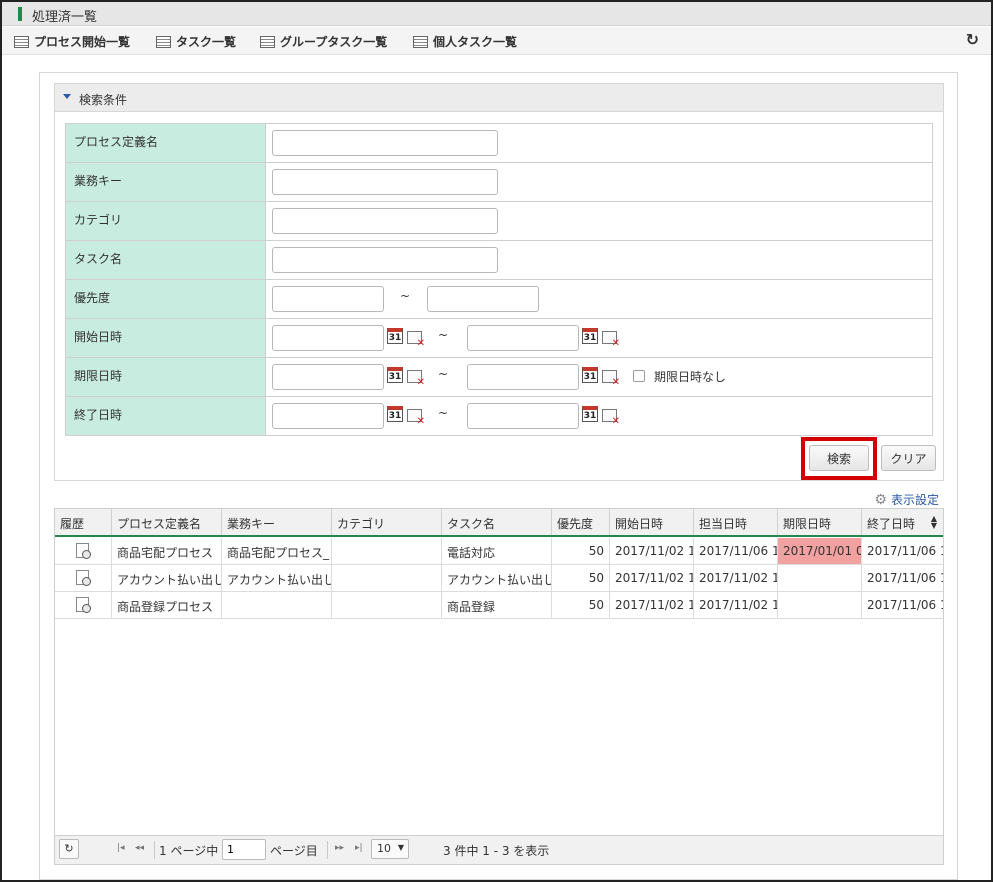 This screenshot has width=993, height=882. I want to click on col-assigned-datetime: 担当日時, so click(736, 522).